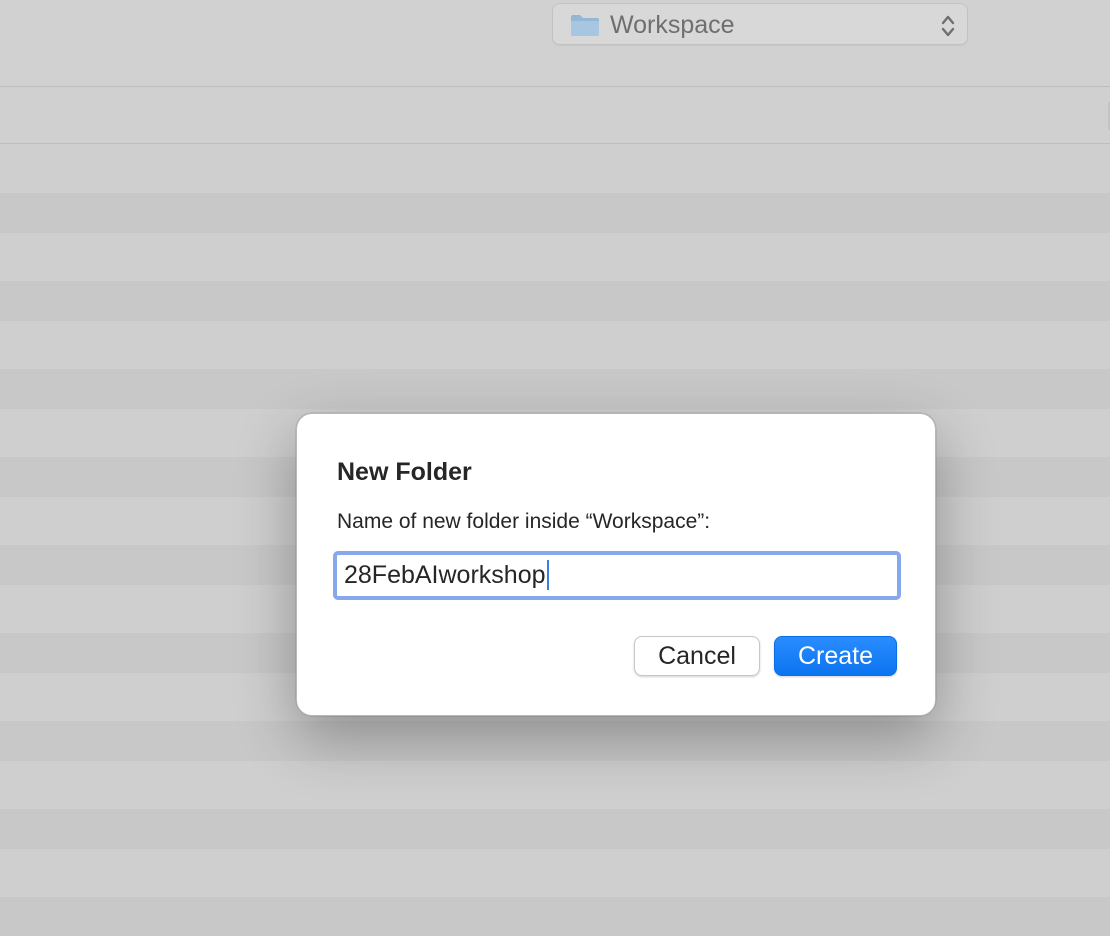 Image resolution: width=1110 pixels, height=936 pixels. Describe the element at coordinates (547, 575) in the screenshot. I see `text-caret` at that location.